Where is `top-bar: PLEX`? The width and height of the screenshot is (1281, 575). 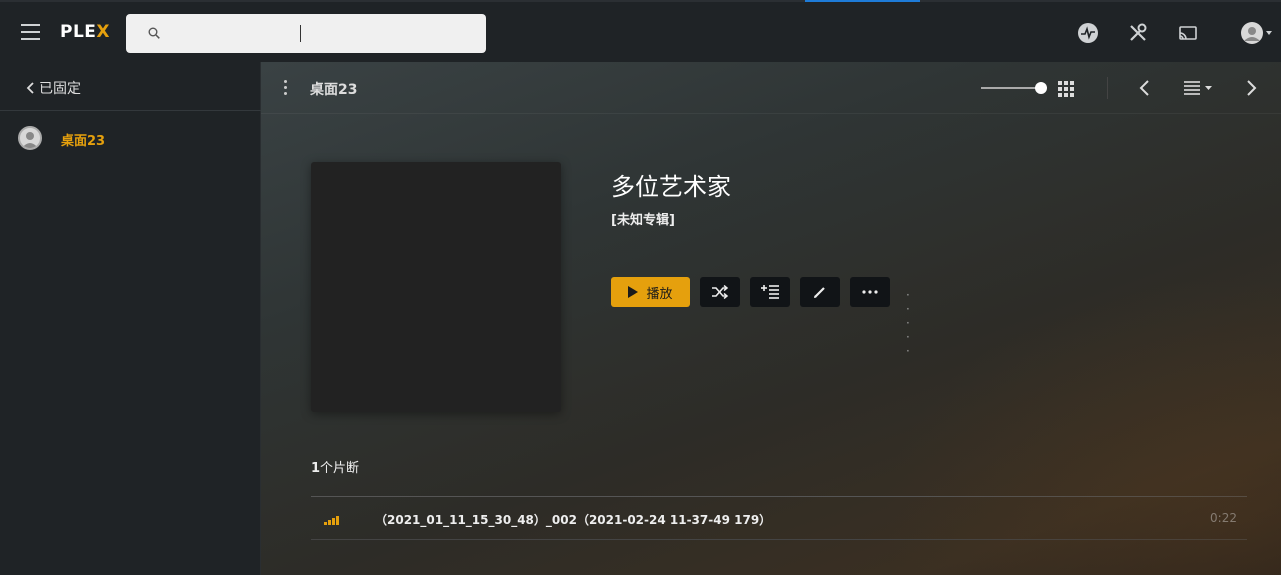 top-bar: PLEX is located at coordinates (640, 31).